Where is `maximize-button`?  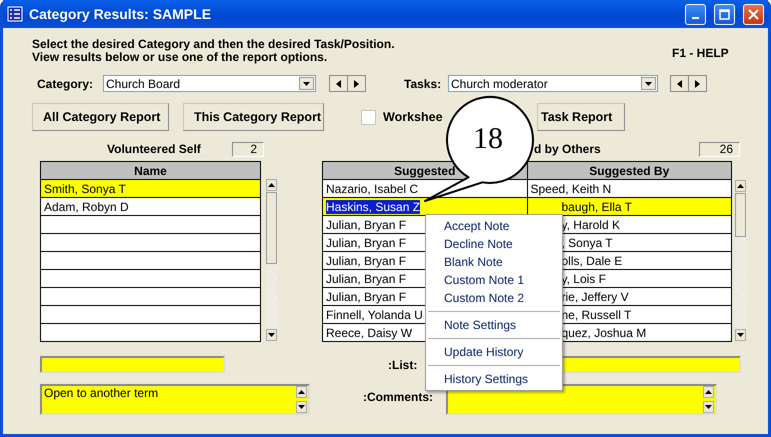 maximize-button is located at coordinates (724, 14).